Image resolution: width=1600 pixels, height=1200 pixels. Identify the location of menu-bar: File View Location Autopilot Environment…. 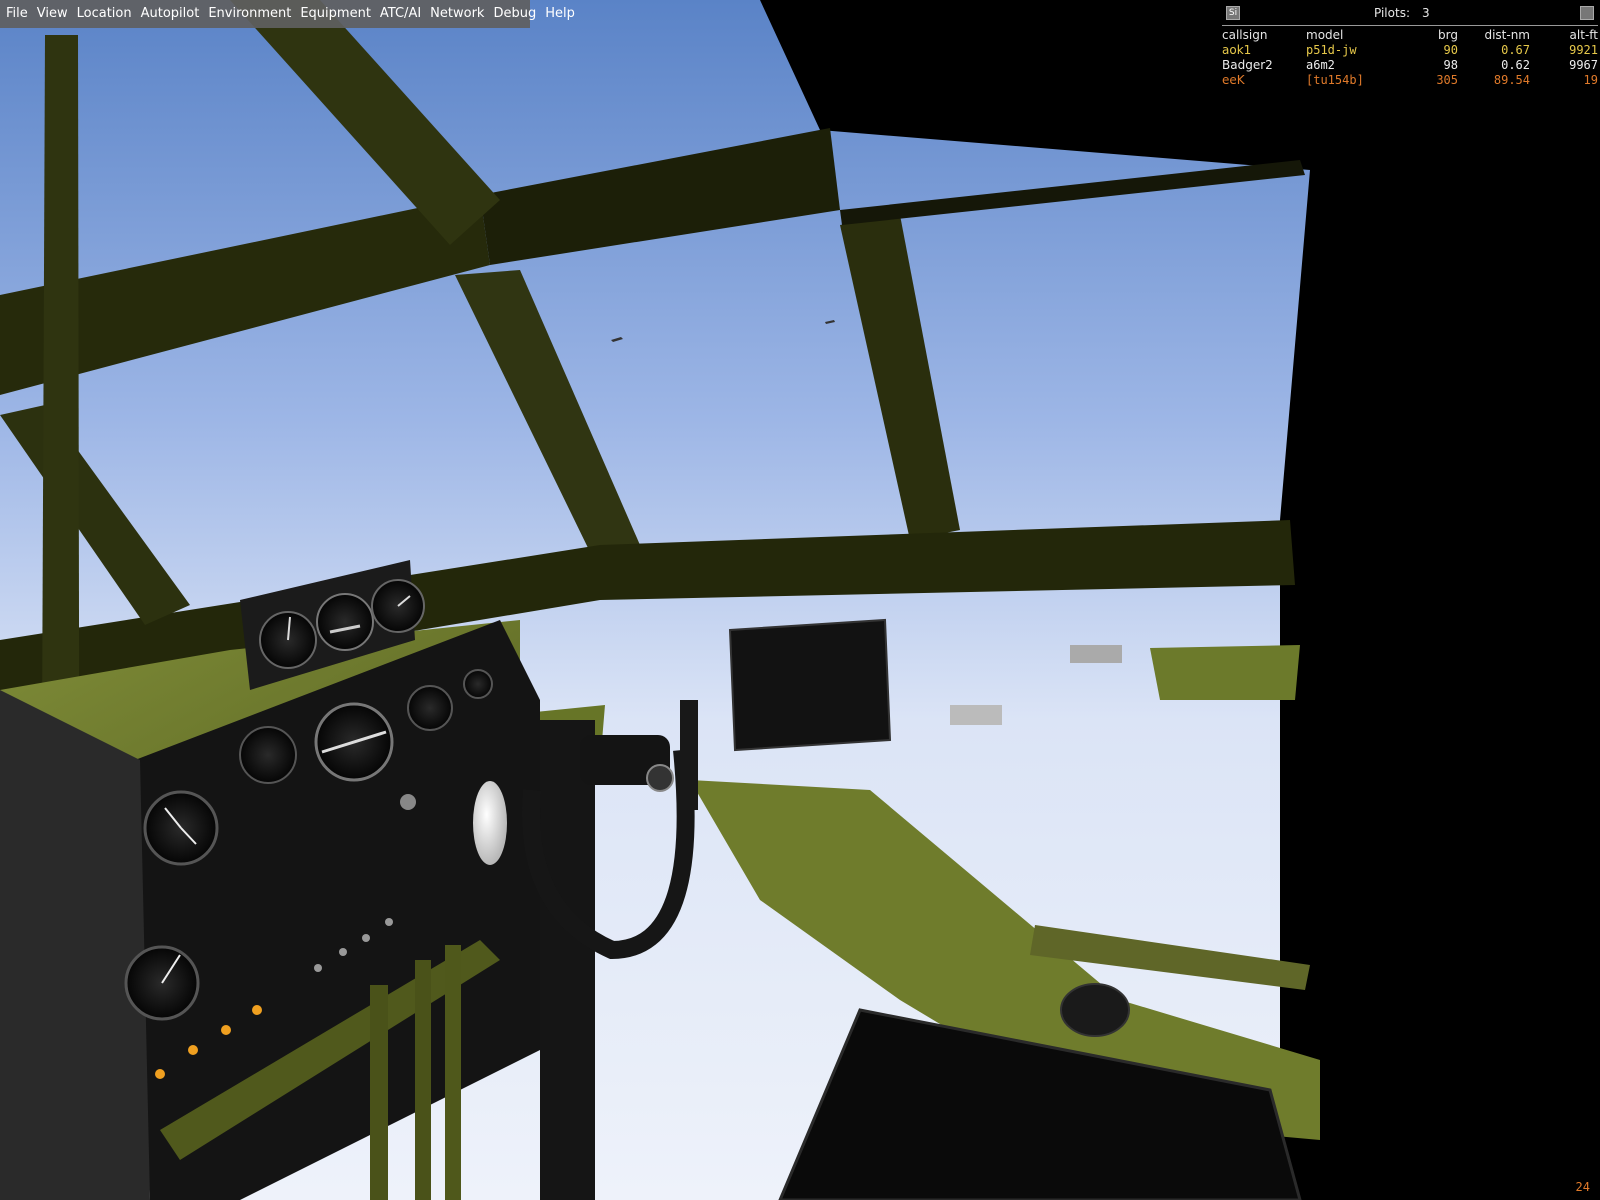
(287, 14).